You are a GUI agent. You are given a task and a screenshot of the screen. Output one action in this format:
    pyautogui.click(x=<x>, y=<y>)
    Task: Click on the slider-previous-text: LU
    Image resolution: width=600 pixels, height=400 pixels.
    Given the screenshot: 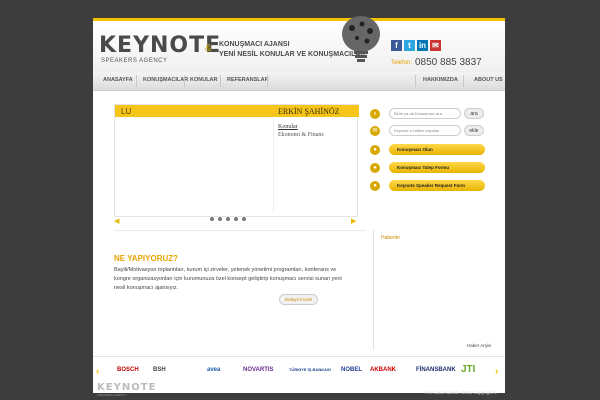 What is the action you would take?
    pyautogui.click(x=126, y=111)
    